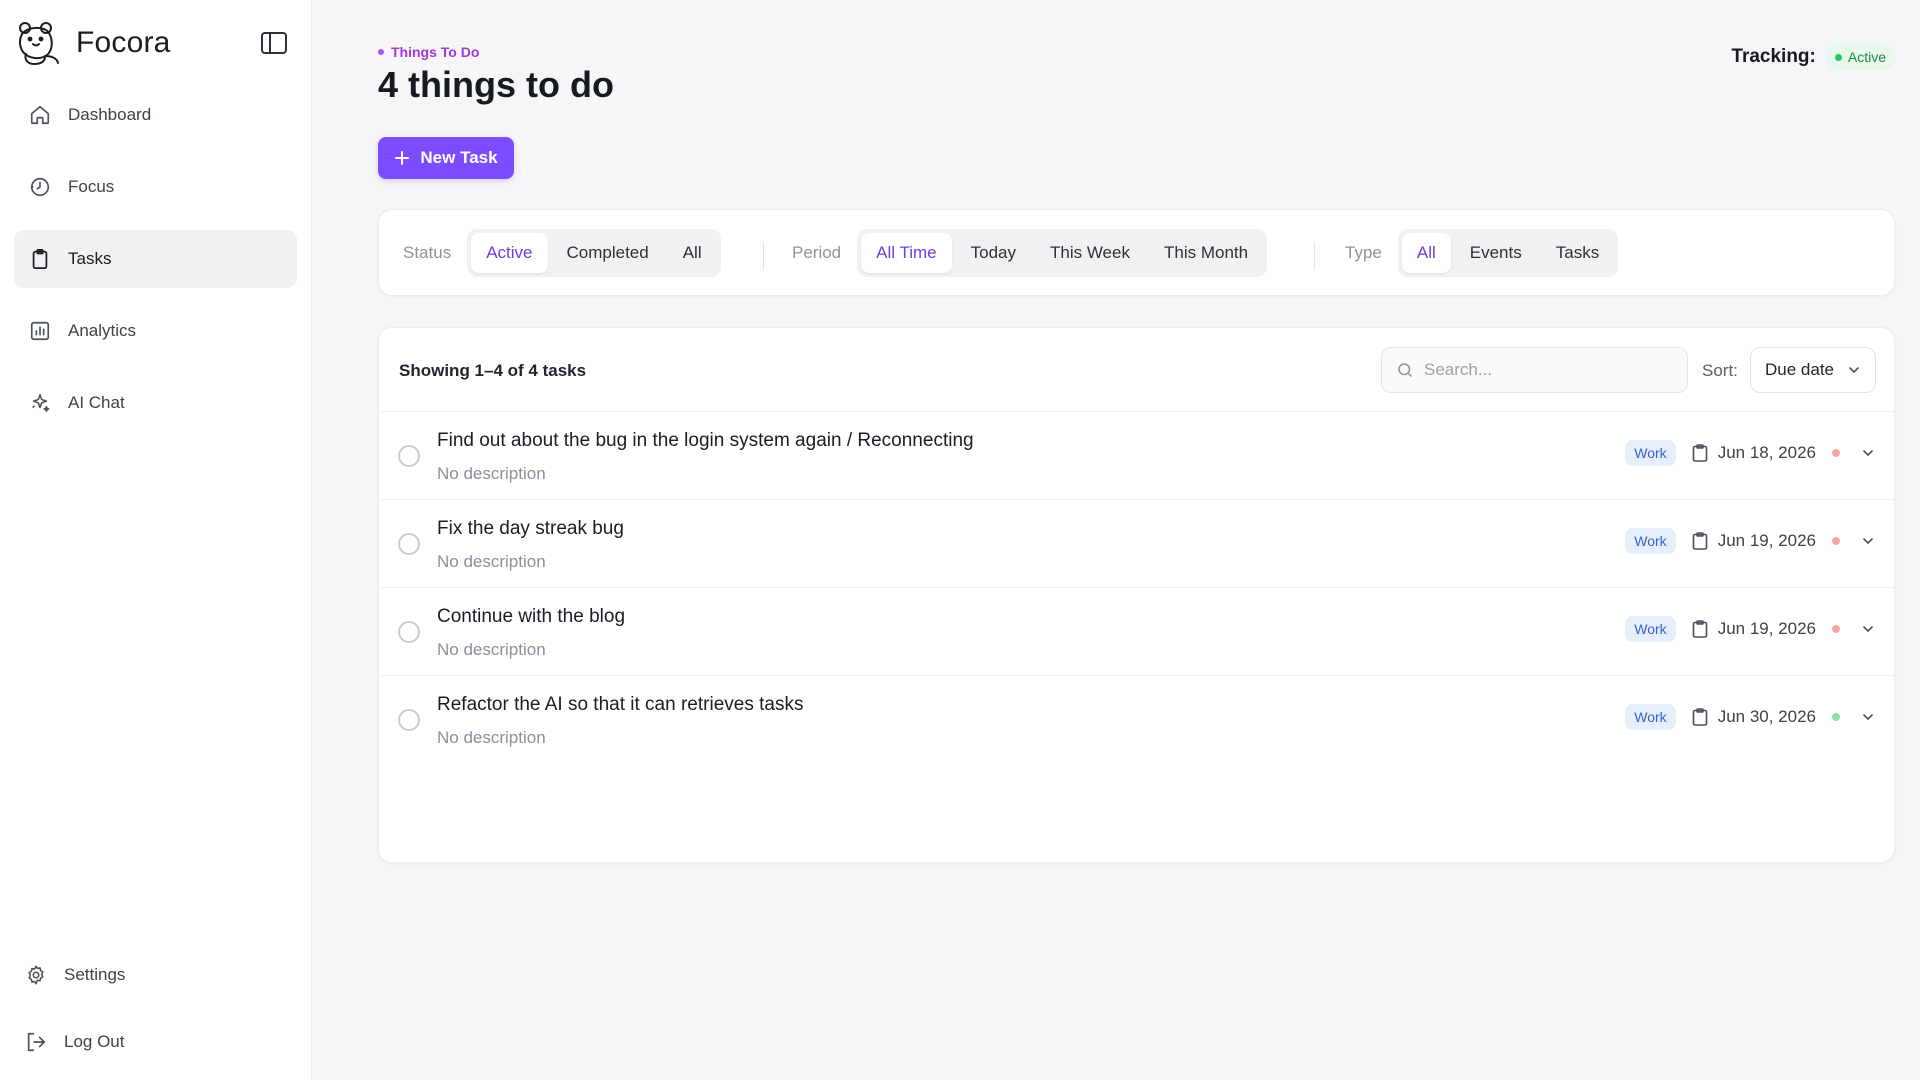  Describe the element at coordinates (1838, 57) in the screenshot. I see `status-dot-icon` at that location.